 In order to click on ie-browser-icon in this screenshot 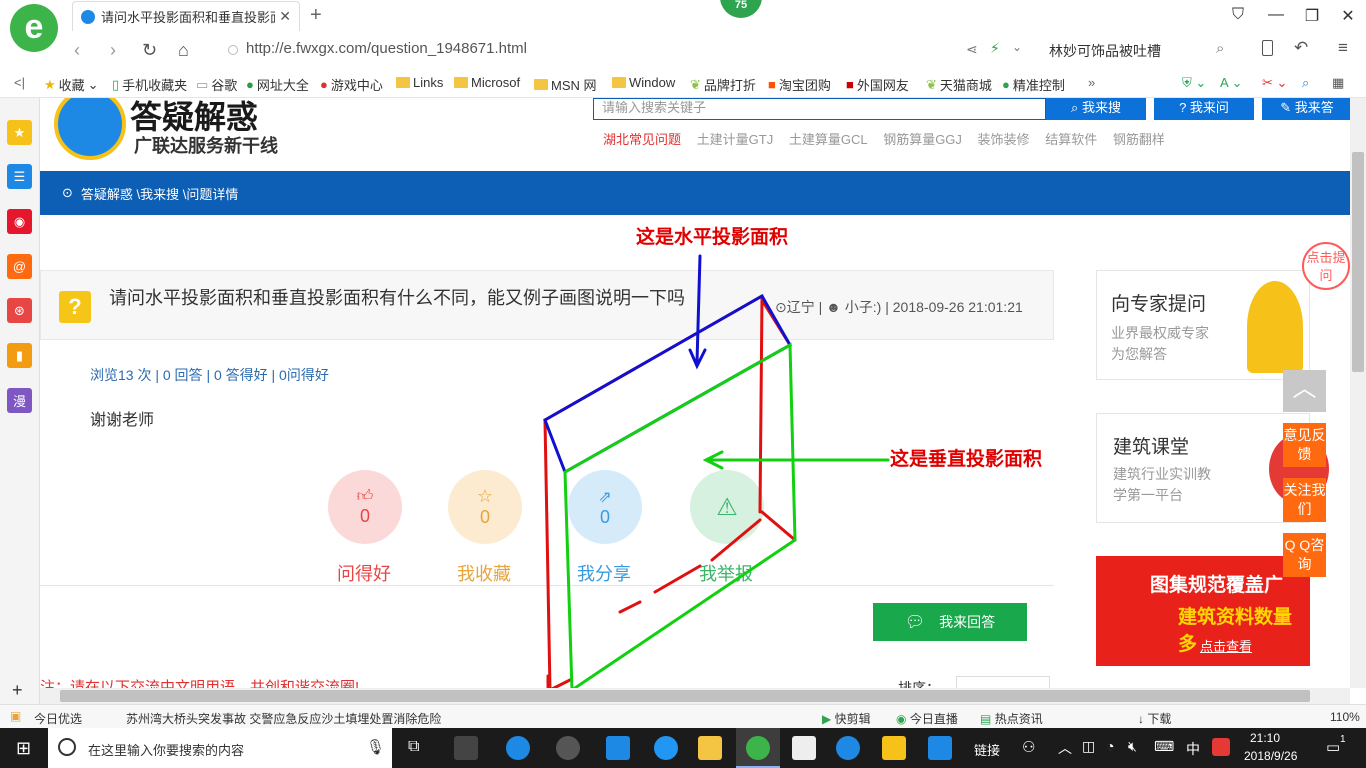, I will do `click(518, 748)`.